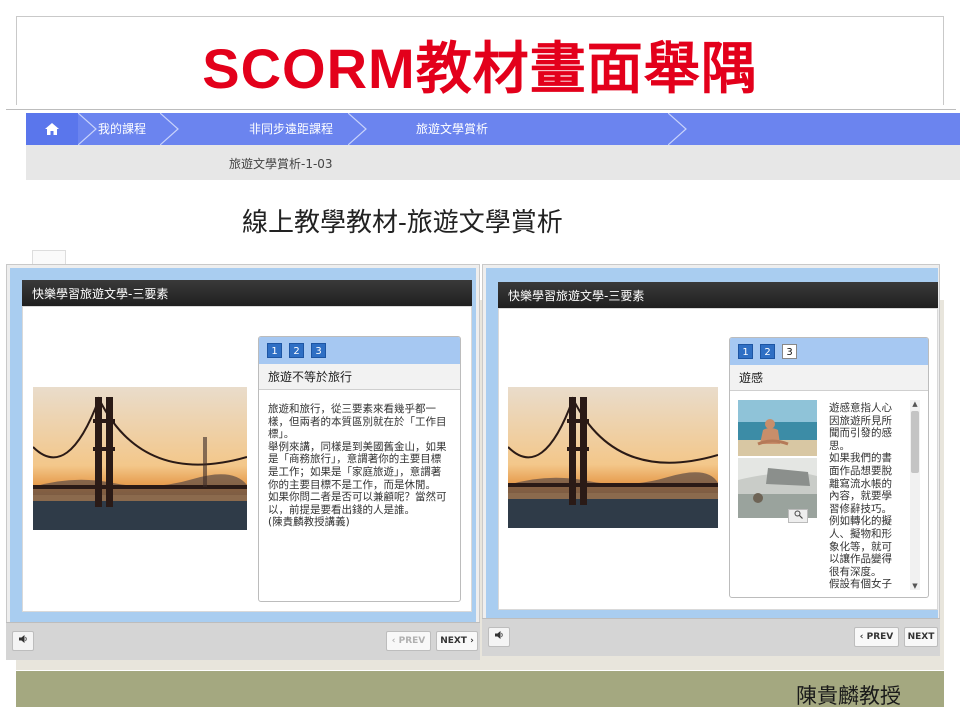 The image size is (960, 720). I want to click on breadcrumb-subbar: 旅遊文學賞析-1-03, so click(493, 162).